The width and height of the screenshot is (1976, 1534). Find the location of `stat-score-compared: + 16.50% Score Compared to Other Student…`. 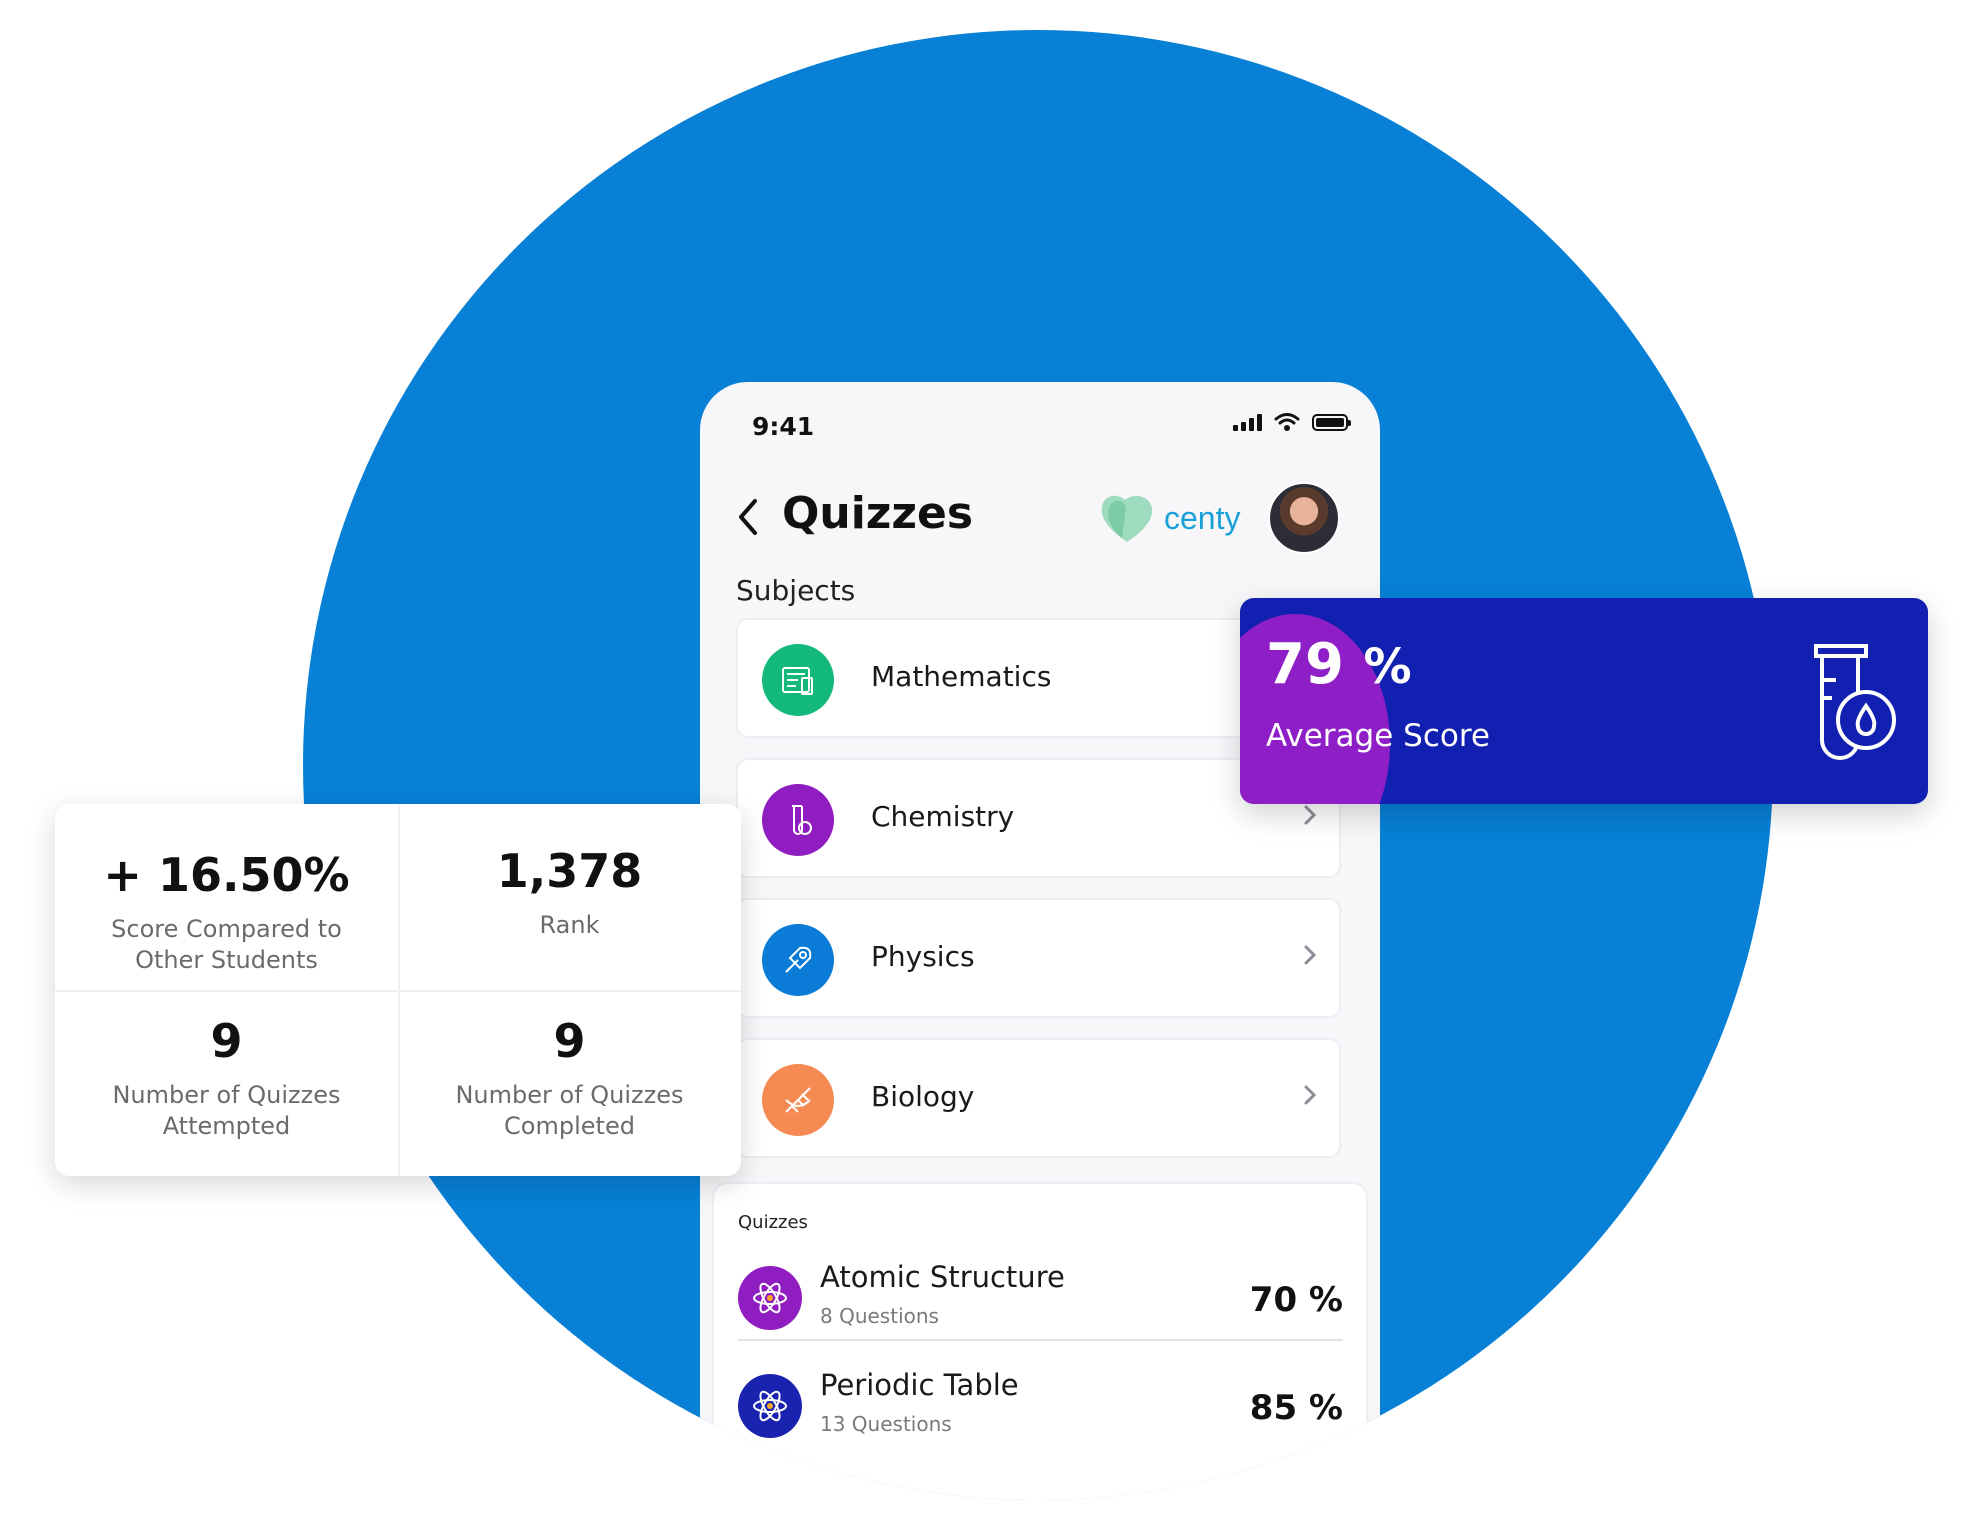

stat-score-compared: + 16.50% Score Compared to Other Student… is located at coordinates (226, 912).